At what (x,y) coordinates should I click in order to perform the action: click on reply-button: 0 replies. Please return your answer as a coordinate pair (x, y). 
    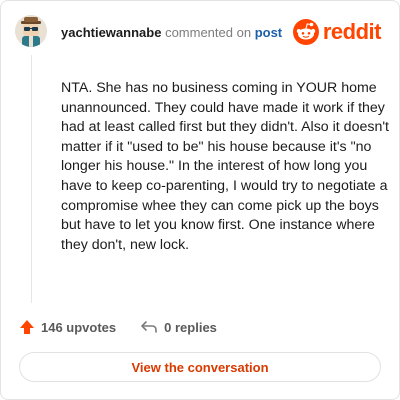
    Looking at the image, I should click on (178, 327).